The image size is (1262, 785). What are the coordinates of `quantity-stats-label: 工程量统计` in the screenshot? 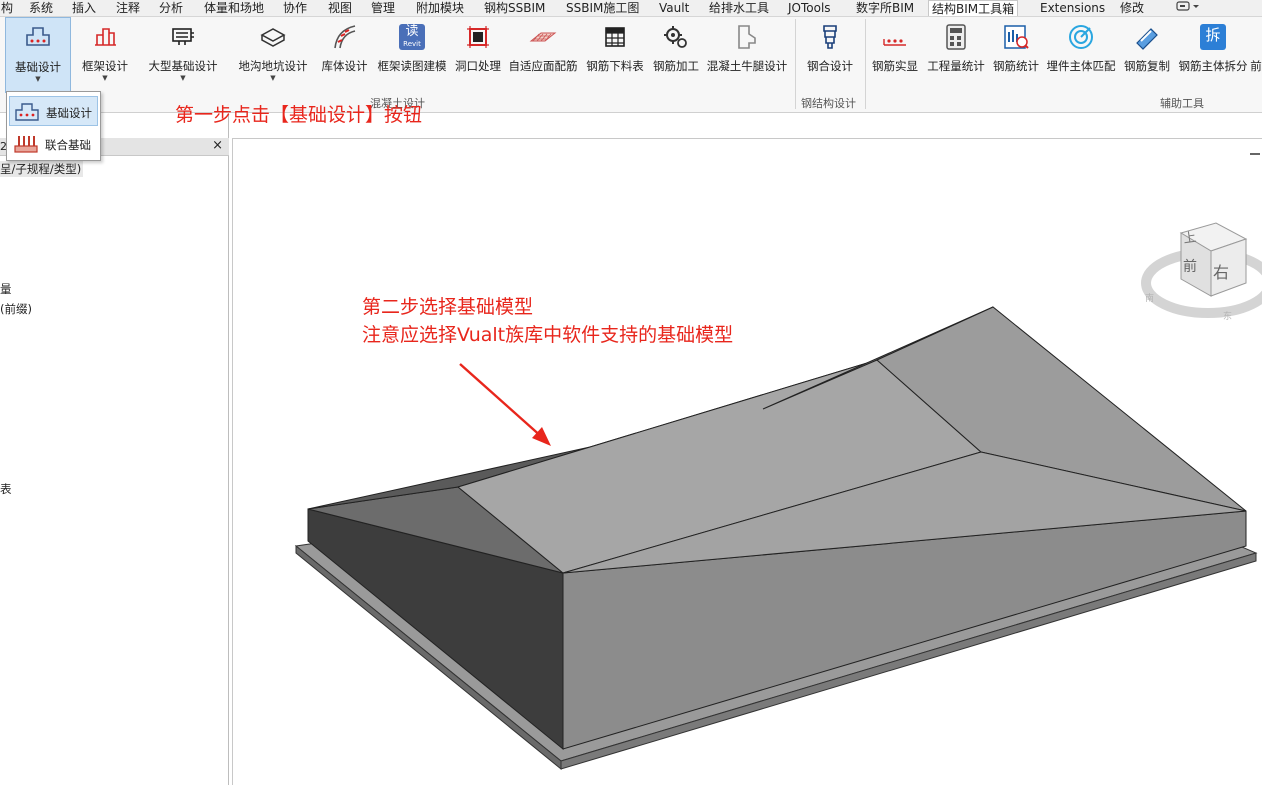 It's located at (956, 66).